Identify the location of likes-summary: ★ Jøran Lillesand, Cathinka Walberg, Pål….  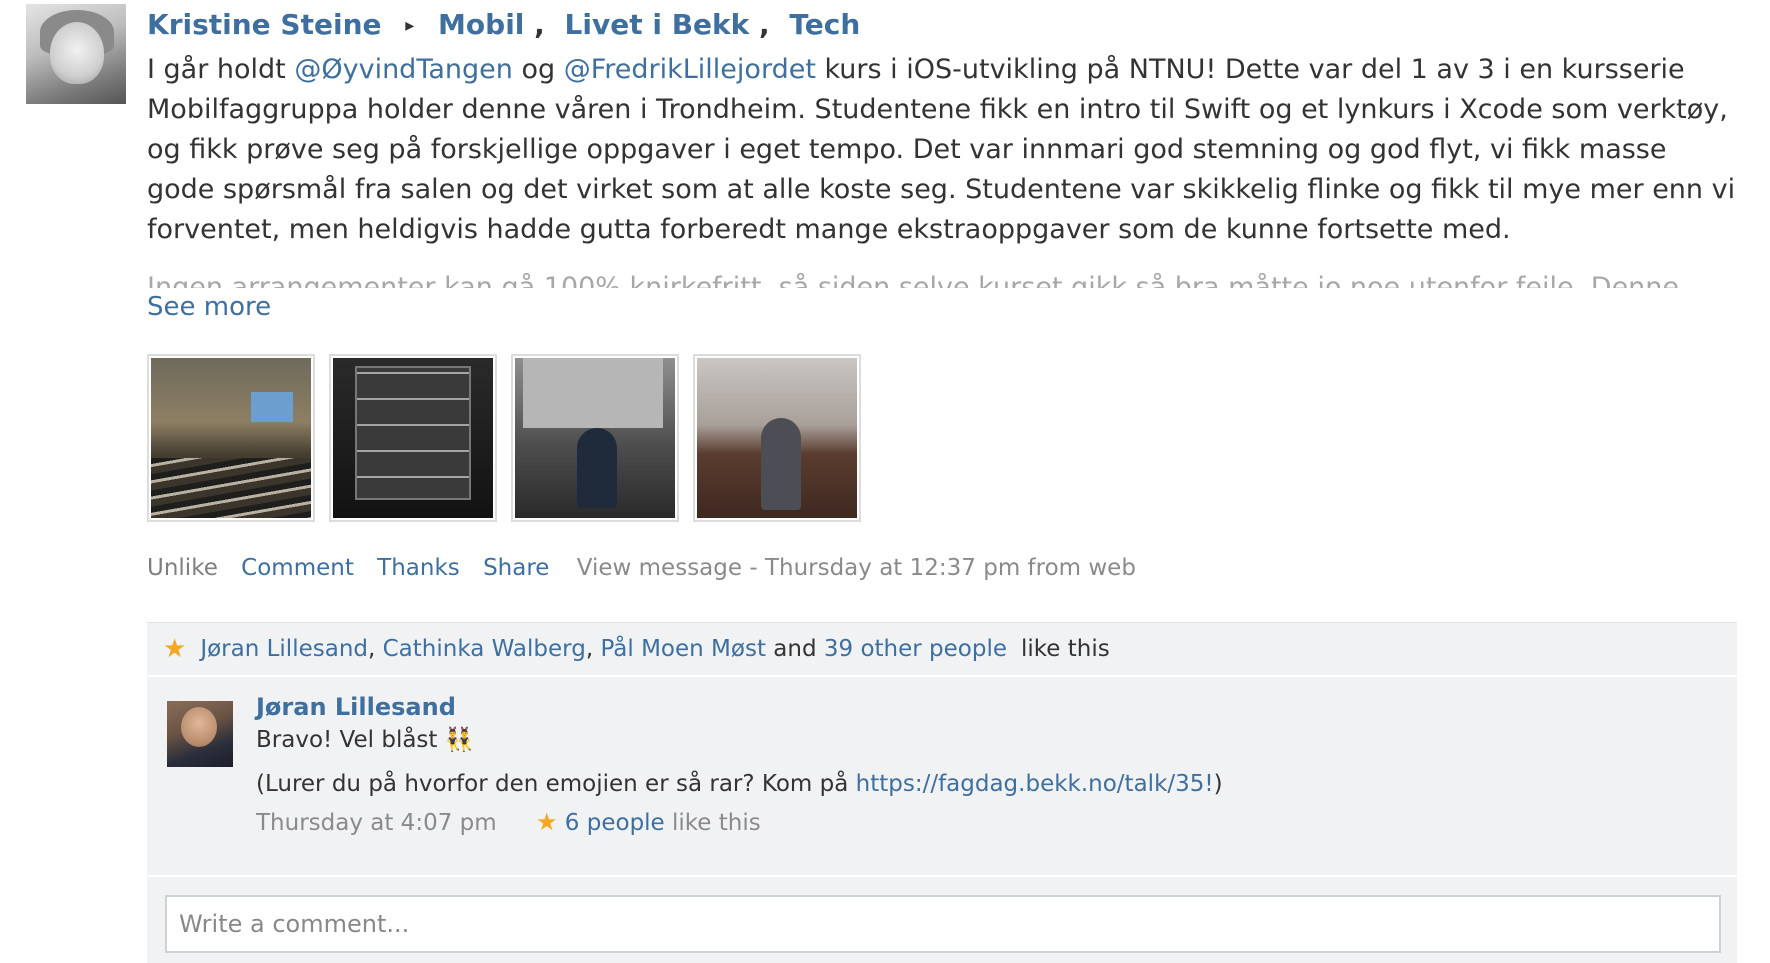
(942, 650).